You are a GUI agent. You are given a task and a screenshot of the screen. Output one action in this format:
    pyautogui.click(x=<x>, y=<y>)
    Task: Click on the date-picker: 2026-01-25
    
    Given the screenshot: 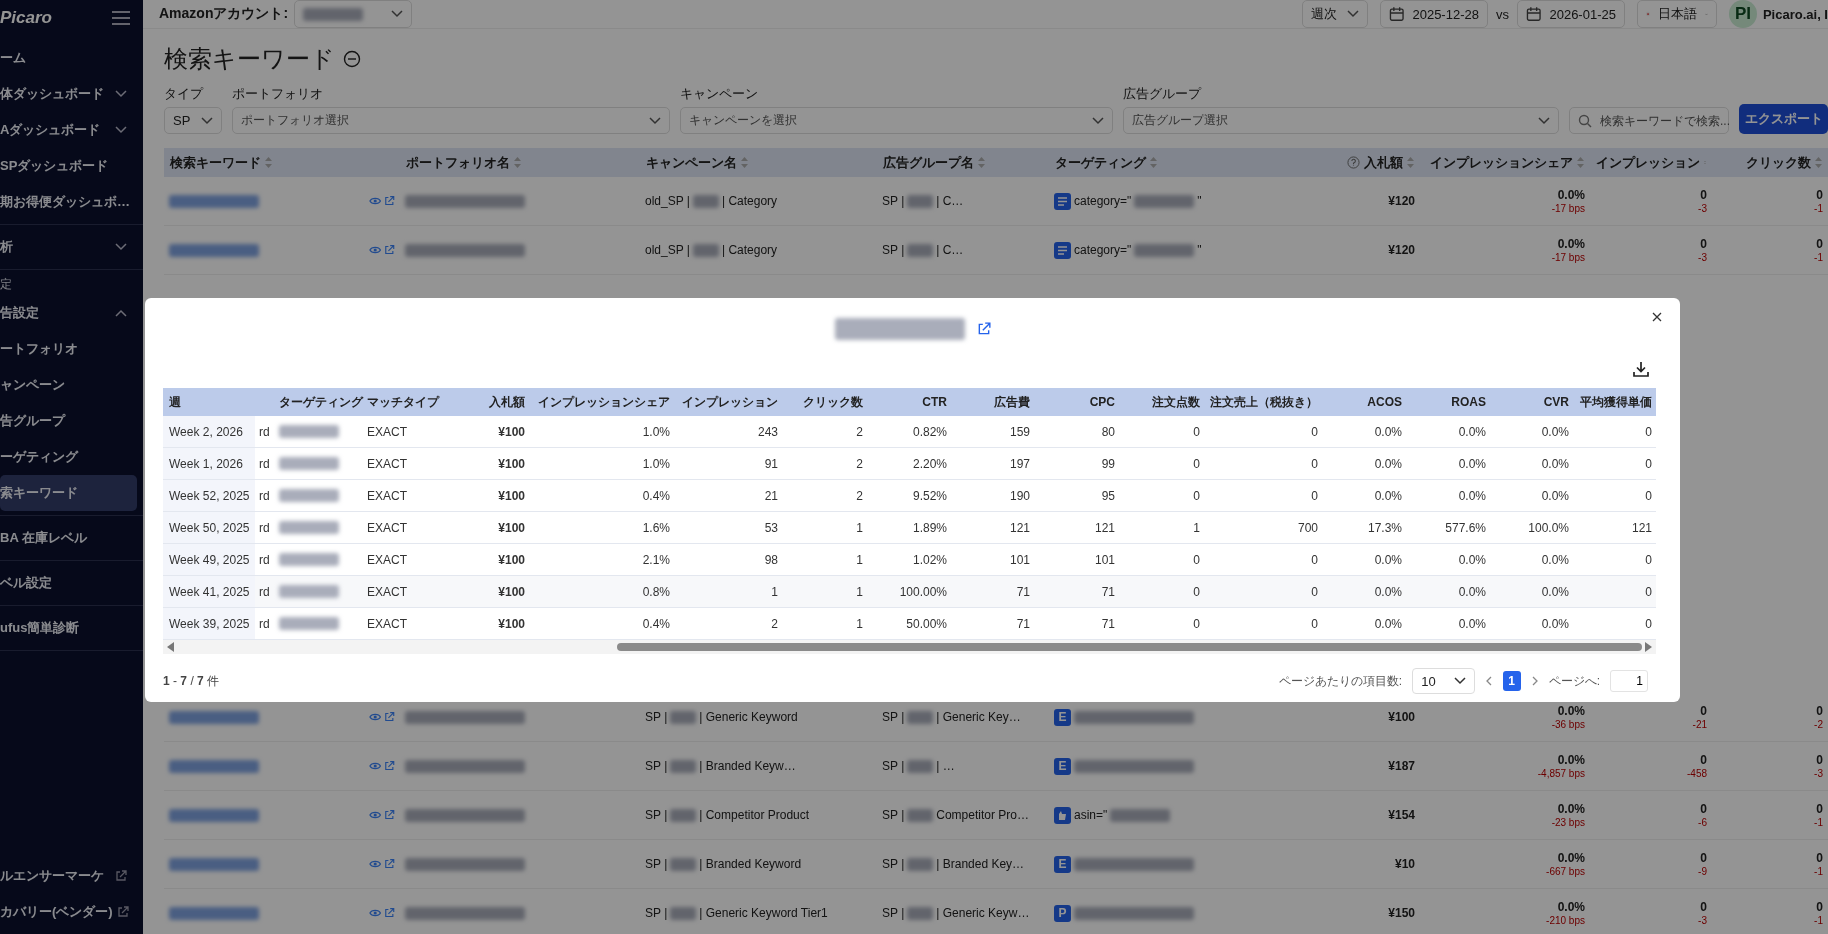 What is the action you would take?
    pyautogui.click(x=1570, y=14)
    